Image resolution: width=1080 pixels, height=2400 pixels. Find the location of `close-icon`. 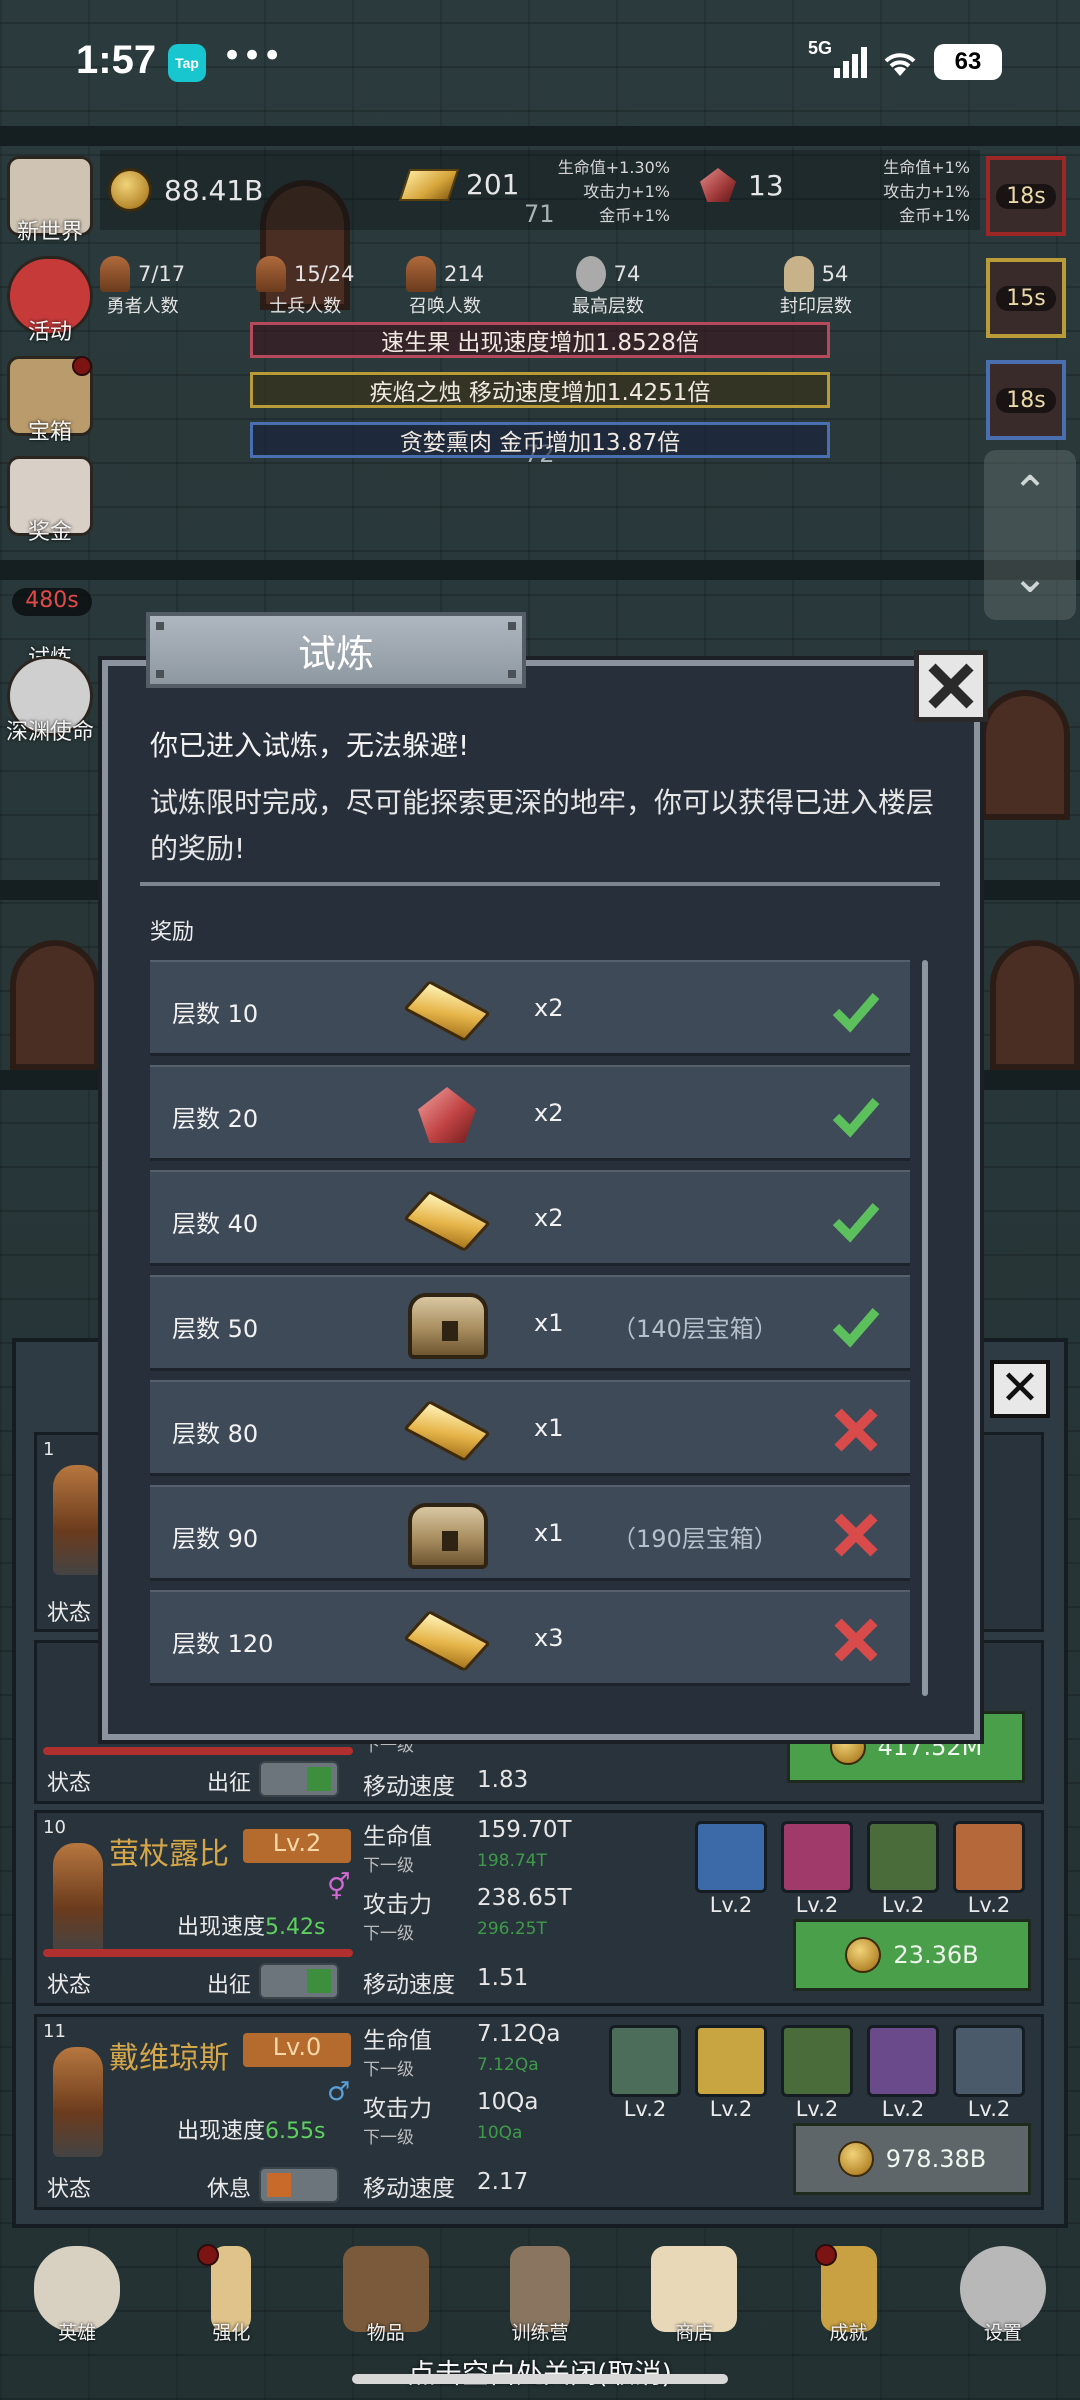

close-icon is located at coordinates (951, 686).